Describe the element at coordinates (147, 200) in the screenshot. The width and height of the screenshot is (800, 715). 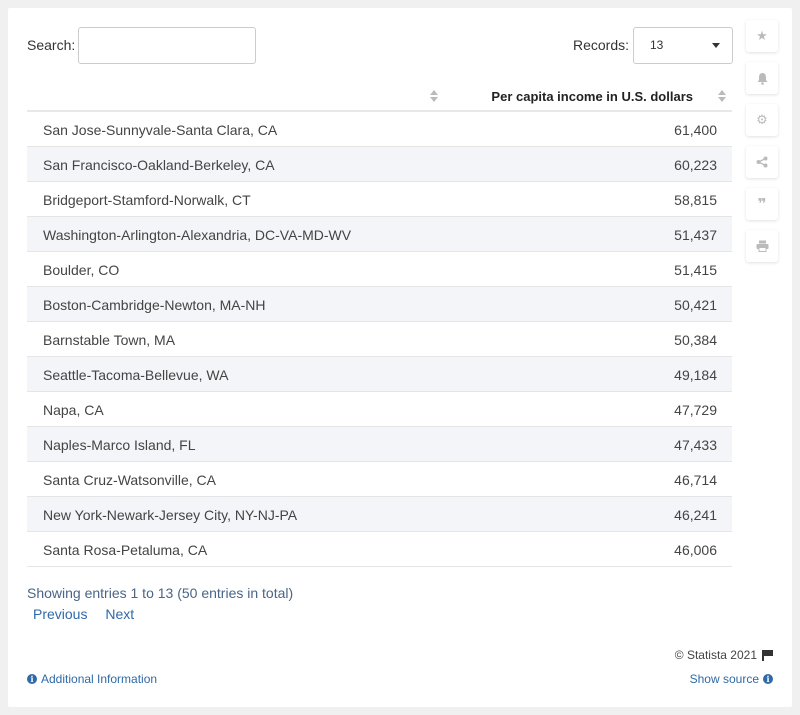
I see `cell-metro-area: Bridgeport-Stamford-Norwalk, CT` at that location.